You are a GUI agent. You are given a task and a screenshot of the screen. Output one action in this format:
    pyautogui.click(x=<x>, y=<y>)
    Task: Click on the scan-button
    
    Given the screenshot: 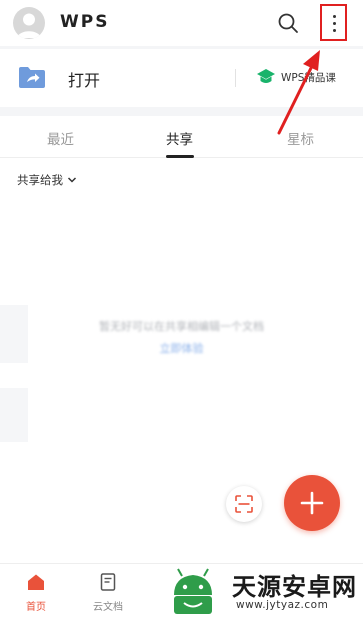 What is the action you would take?
    pyautogui.click(x=244, y=504)
    